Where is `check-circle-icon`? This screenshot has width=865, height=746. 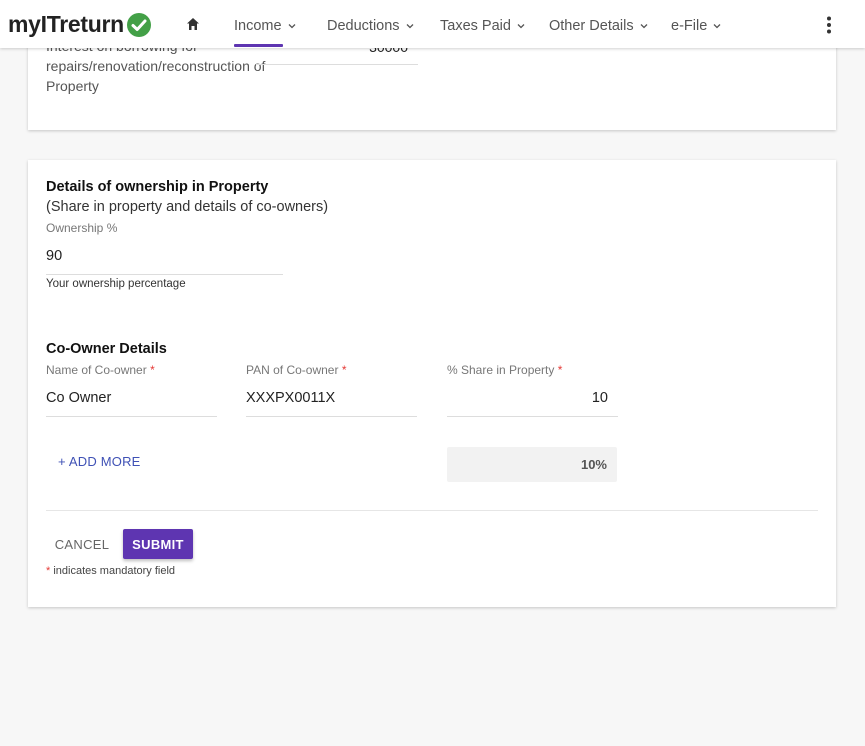 check-circle-icon is located at coordinates (138, 24).